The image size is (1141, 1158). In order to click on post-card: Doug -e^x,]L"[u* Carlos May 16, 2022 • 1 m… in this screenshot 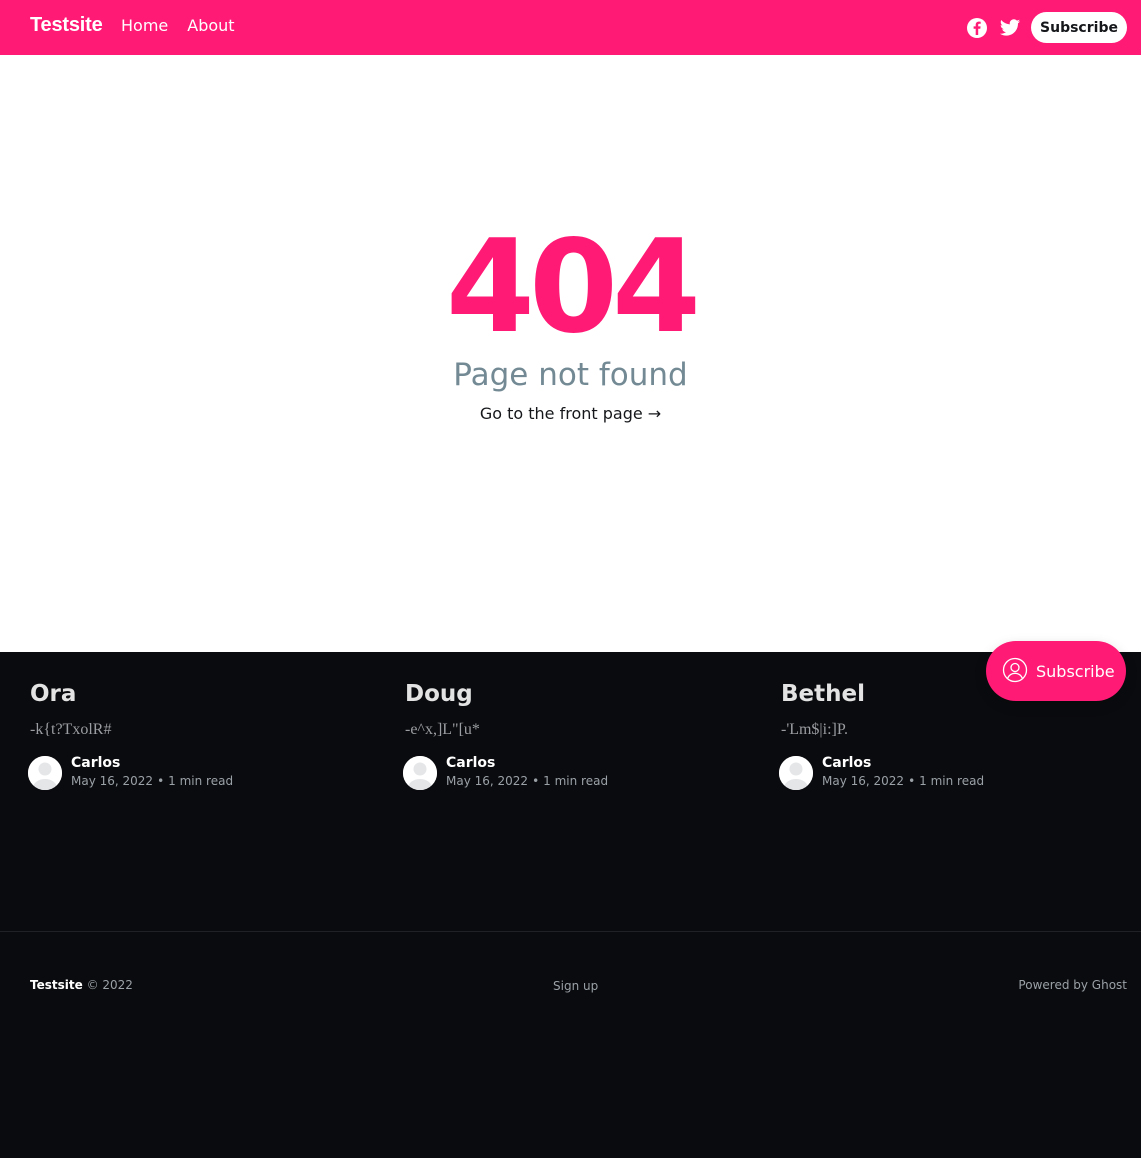, I will do `click(568, 737)`.